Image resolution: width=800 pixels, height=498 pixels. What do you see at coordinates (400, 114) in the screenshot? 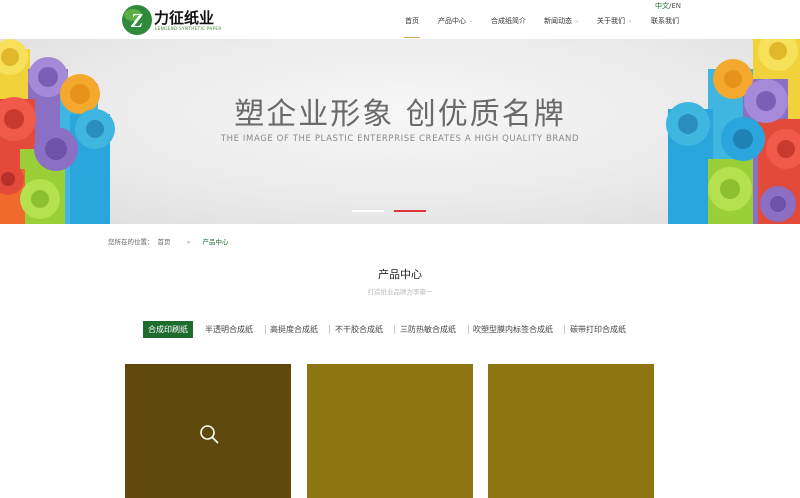
I see `banner-title: 塑企业形象 创优质名牌` at bounding box center [400, 114].